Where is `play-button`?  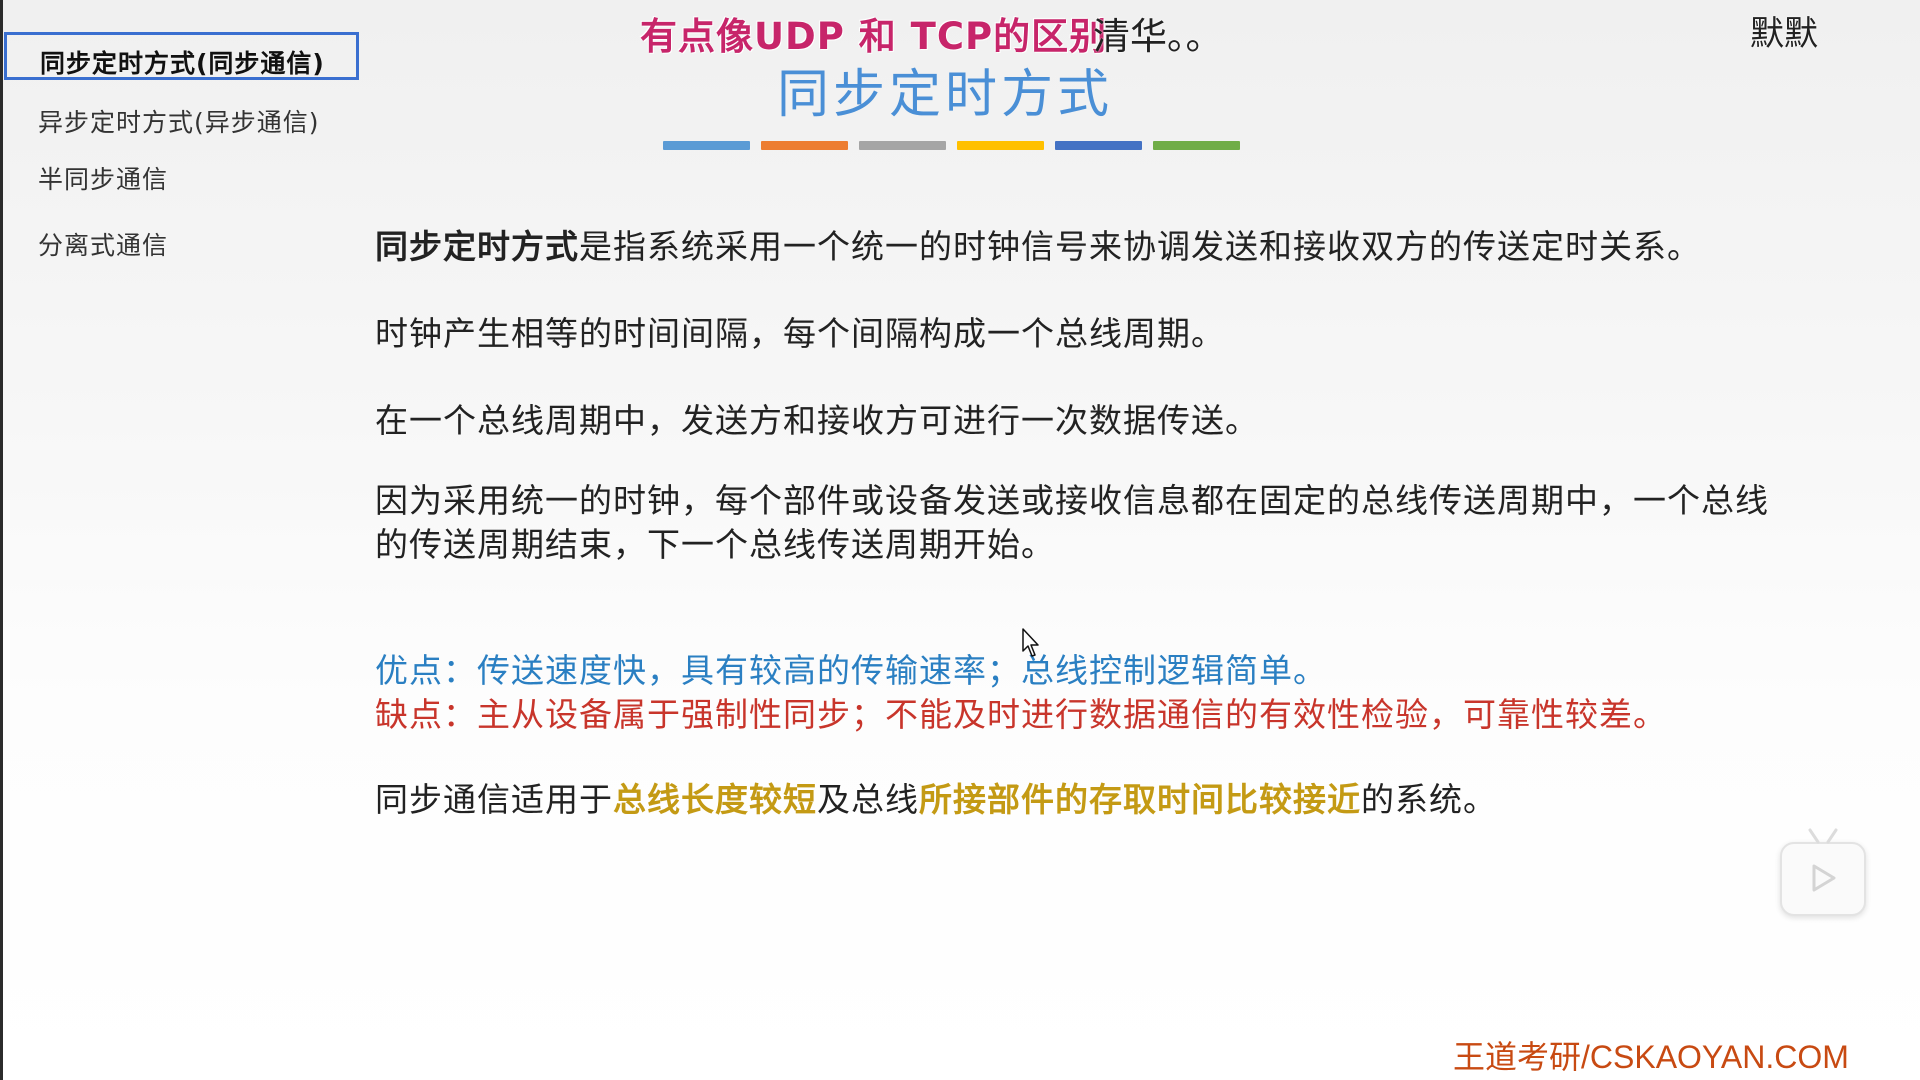 play-button is located at coordinates (1823, 872).